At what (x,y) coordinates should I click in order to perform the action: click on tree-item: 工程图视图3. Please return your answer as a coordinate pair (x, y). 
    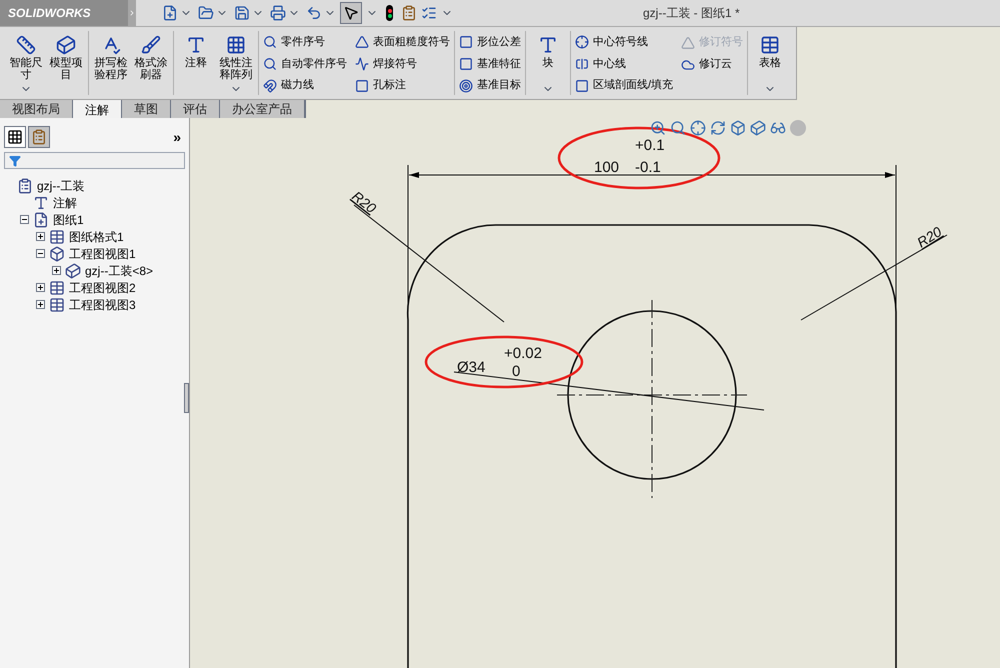
    Looking at the image, I should click on (102, 305).